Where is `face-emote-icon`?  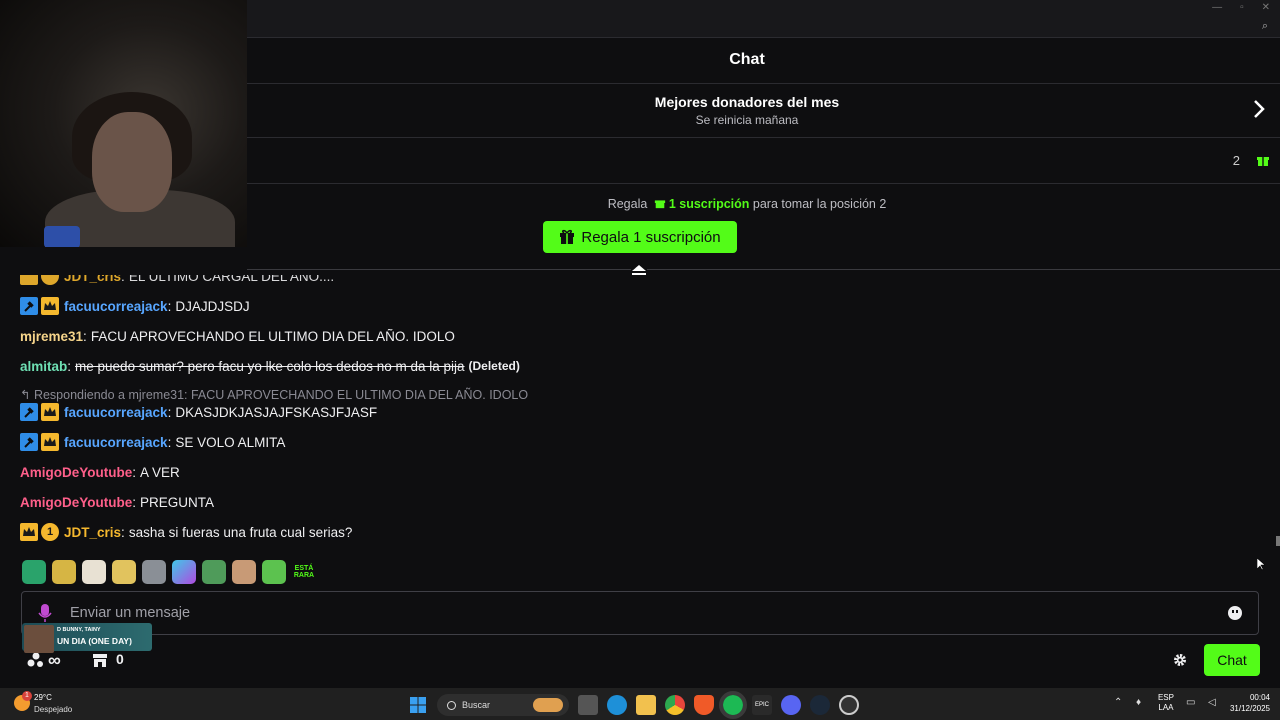
face-emote-icon is located at coordinates (124, 572).